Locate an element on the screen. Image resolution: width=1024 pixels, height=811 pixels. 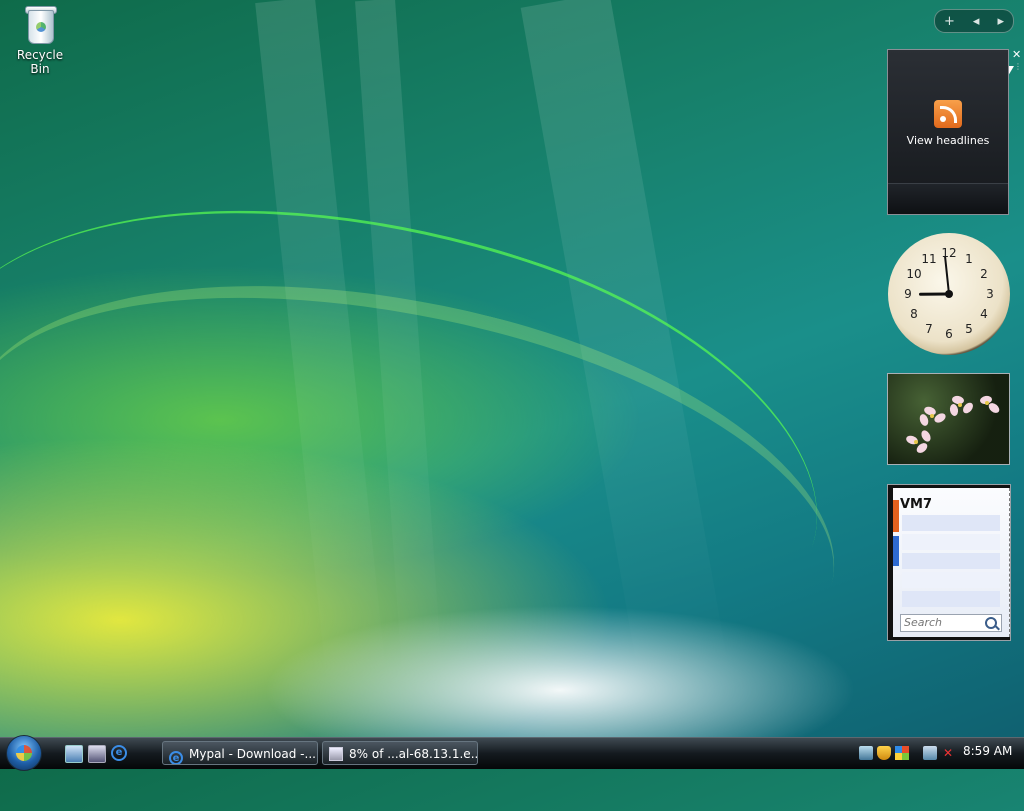
show-desktop-icon is located at coordinates (74, 754).